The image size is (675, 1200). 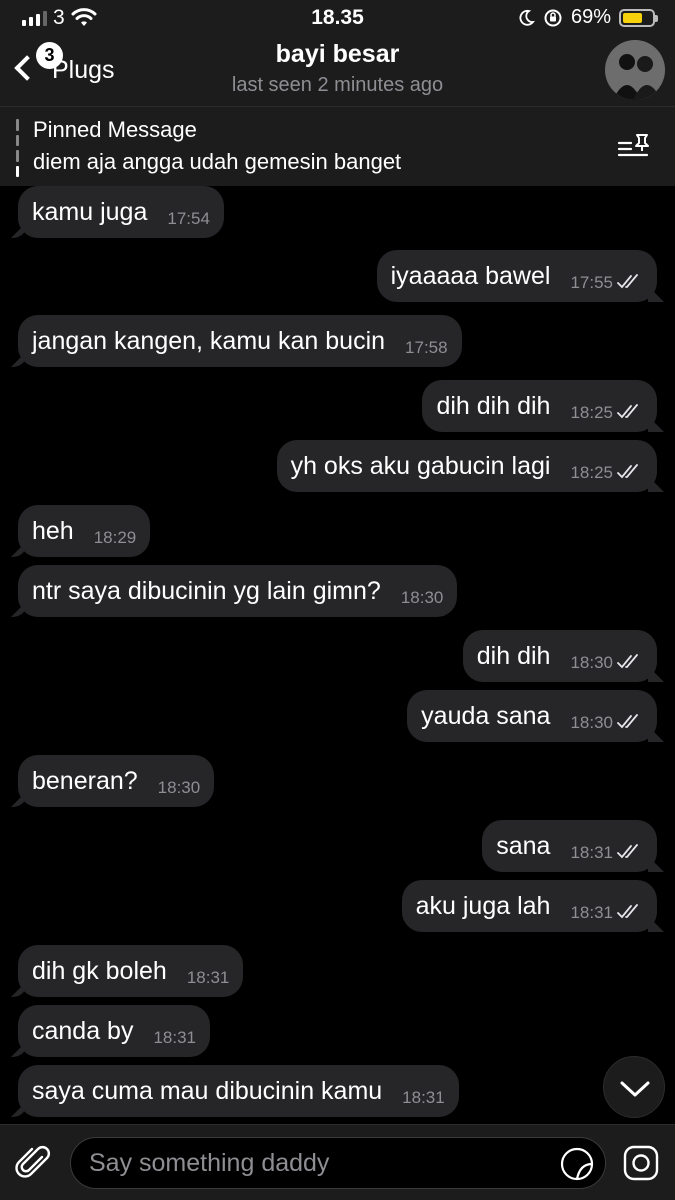 I want to click on chevron-down-icon, so click(x=635, y=1089).